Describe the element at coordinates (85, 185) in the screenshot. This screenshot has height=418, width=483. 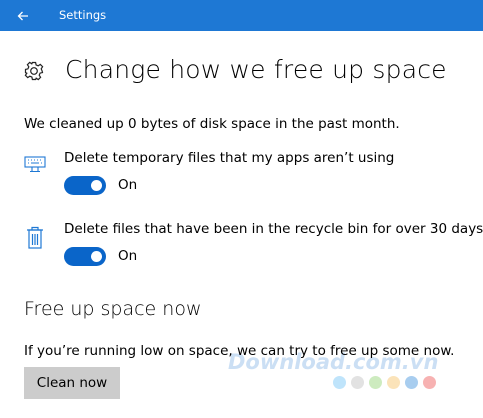
I see `temp-files-toggle` at that location.